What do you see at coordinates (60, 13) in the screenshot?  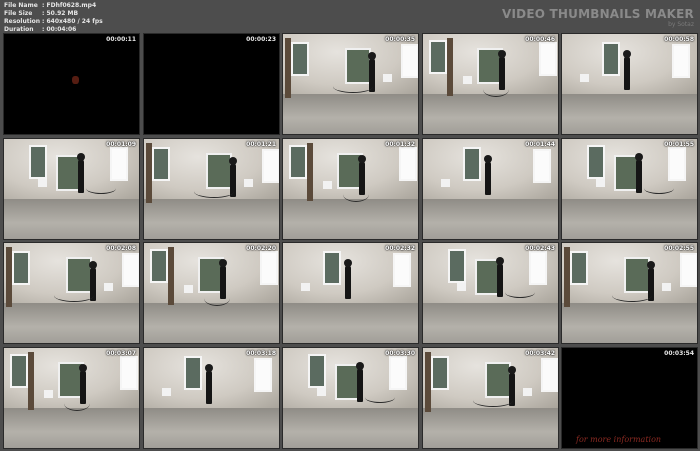 I see `file-size-value: : 50.92 MB` at bounding box center [60, 13].